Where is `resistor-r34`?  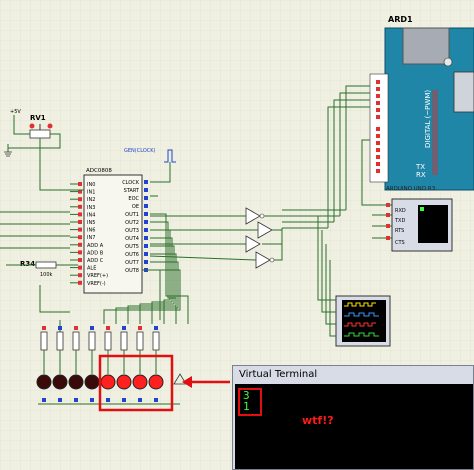
resistor-r34 is located at coordinates (46, 265).